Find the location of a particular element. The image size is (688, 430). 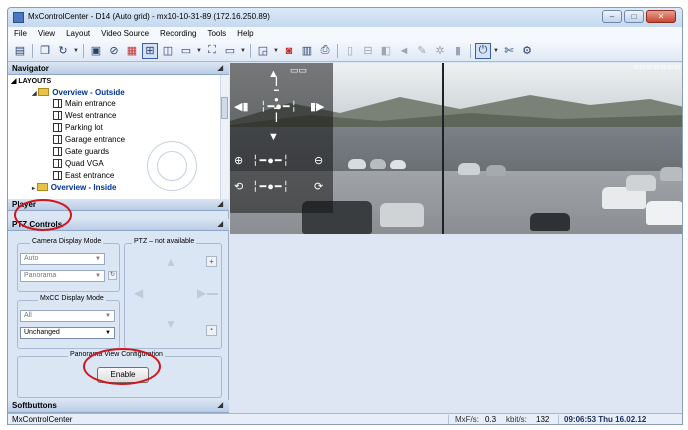

overlay-pan-slider-icon: ╎━●━╎ is located at coordinates (279, 106).